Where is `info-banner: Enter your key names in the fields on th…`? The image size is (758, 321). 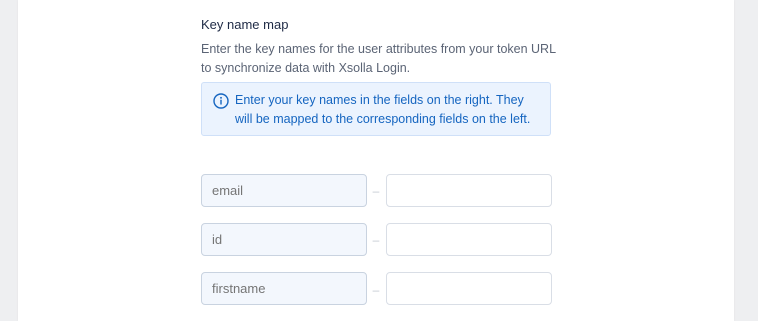 info-banner: Enter your key names in the fields on th… is located at coordinates (376, 109).